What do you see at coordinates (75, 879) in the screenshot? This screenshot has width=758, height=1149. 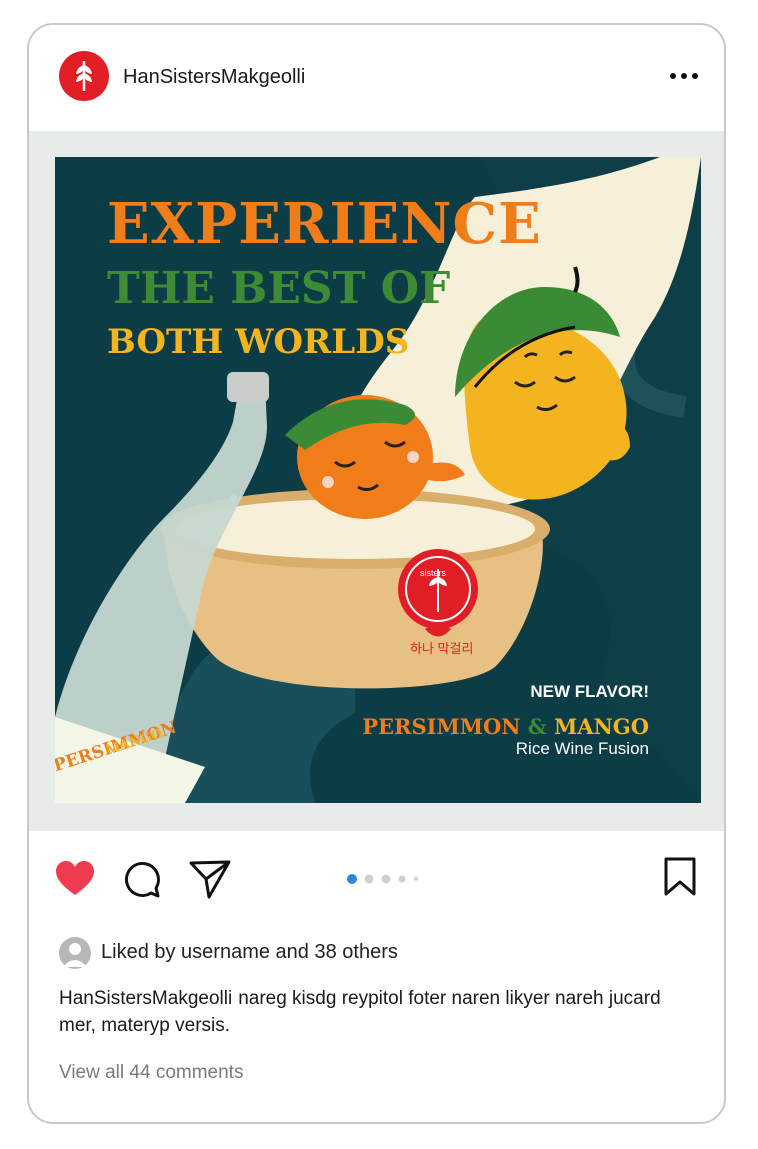 I see `heart-icon` at bounding box center [75, 879].